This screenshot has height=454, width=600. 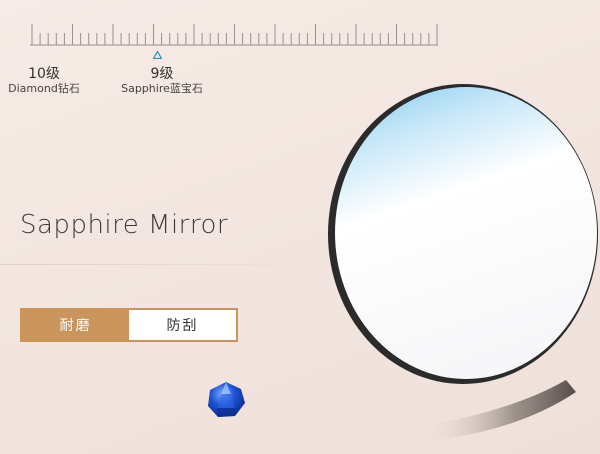 What do you see at coordinates (75, 325) in the screenshot?
I see `tab-wear-resistant: 耐磨` at bounding box center [75, 325].